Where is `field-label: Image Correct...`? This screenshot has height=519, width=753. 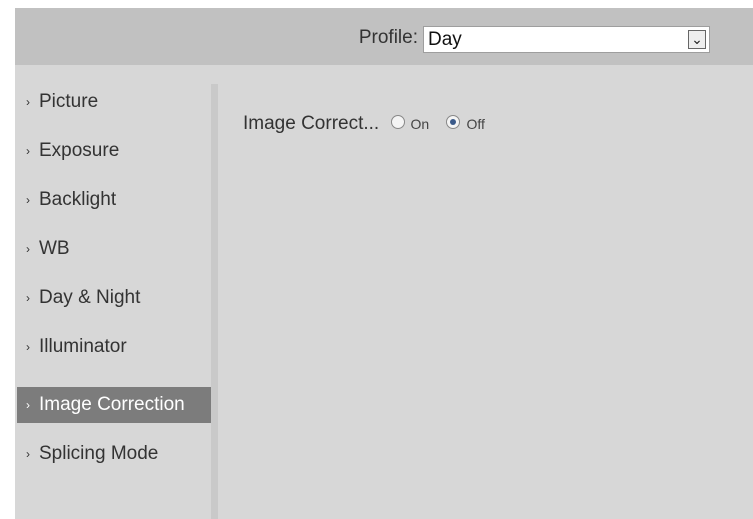 field-label: Image Correct... is located at coordinates (311, 123).